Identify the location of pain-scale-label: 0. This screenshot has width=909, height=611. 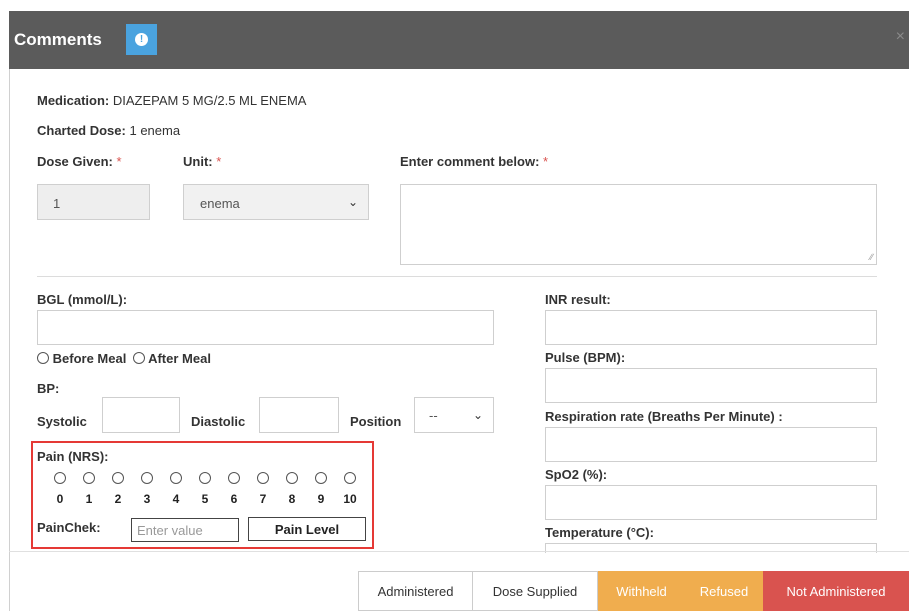
(60, 499).